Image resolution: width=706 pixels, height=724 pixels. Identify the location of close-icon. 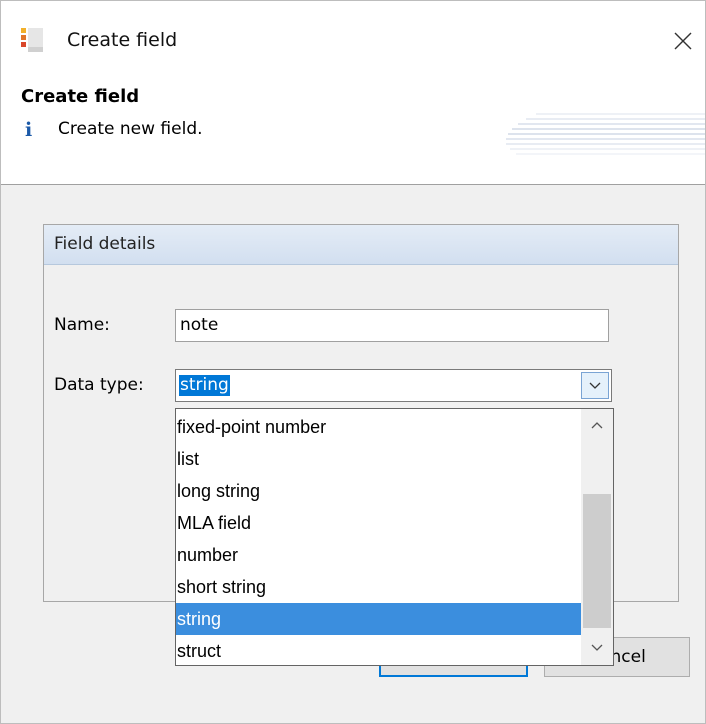
(682, 41).